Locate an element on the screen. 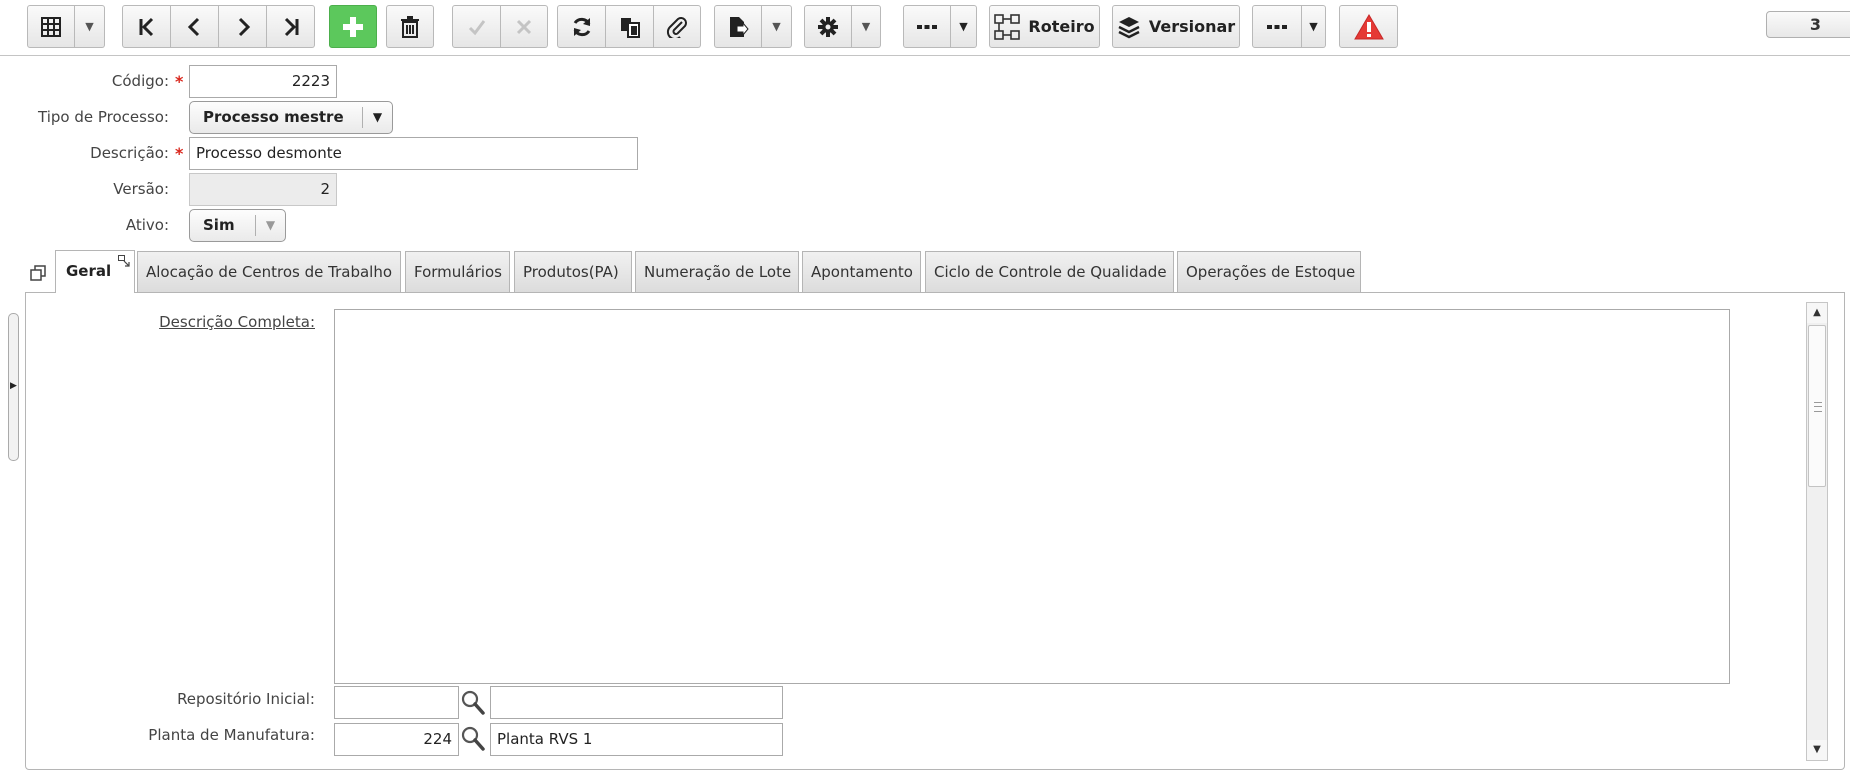 The width and height of the screenshot is (1850, 773). first-record-button is located at coordinates (146, 26).